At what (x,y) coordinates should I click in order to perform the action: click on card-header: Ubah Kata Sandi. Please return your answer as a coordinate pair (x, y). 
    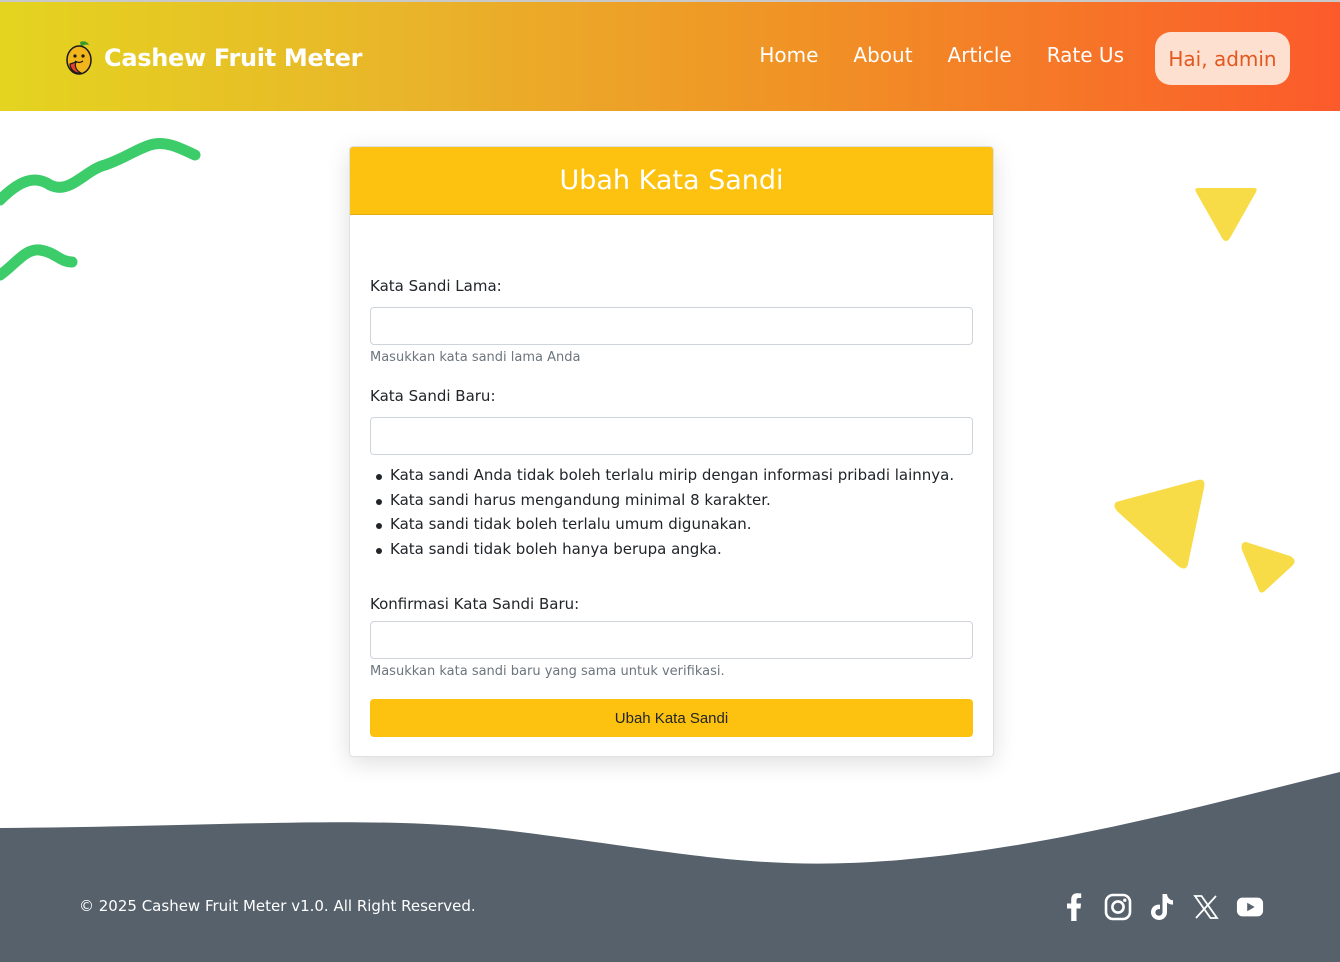
    Looking at the image, I should click on (671, 181).